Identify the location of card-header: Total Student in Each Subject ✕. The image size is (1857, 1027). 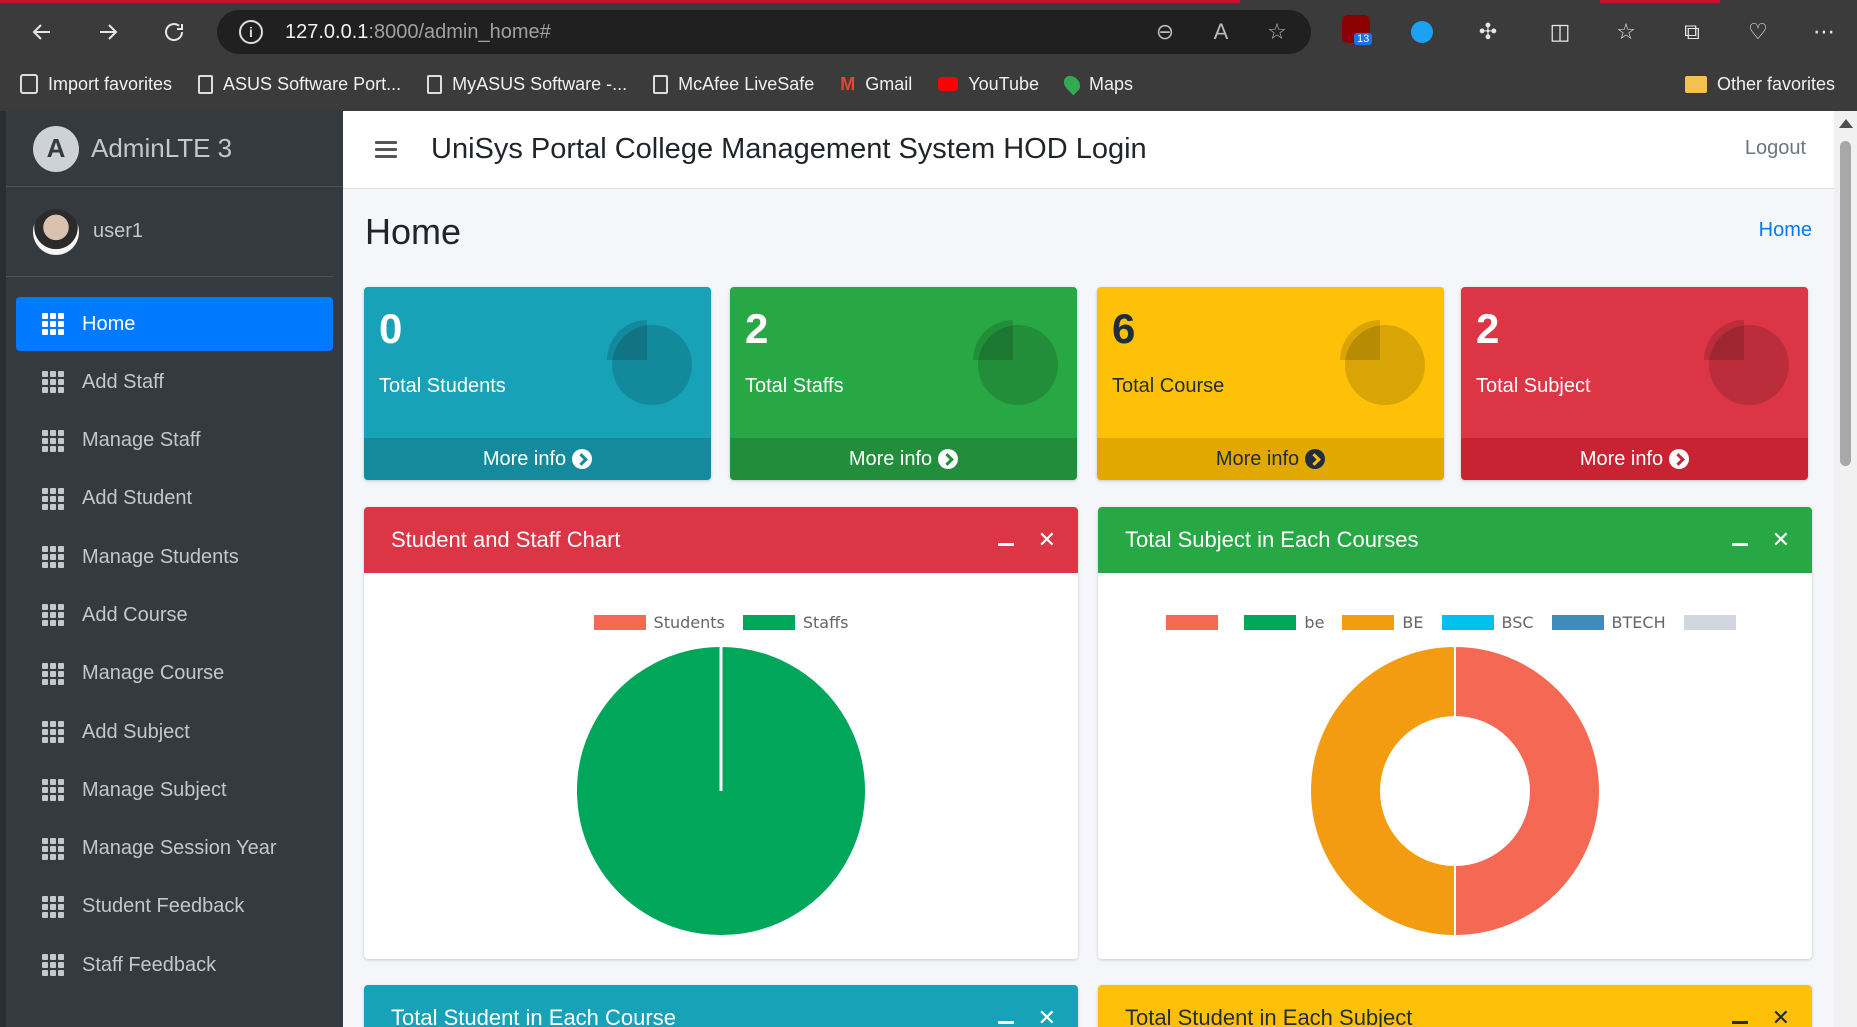
(1455, 1006).